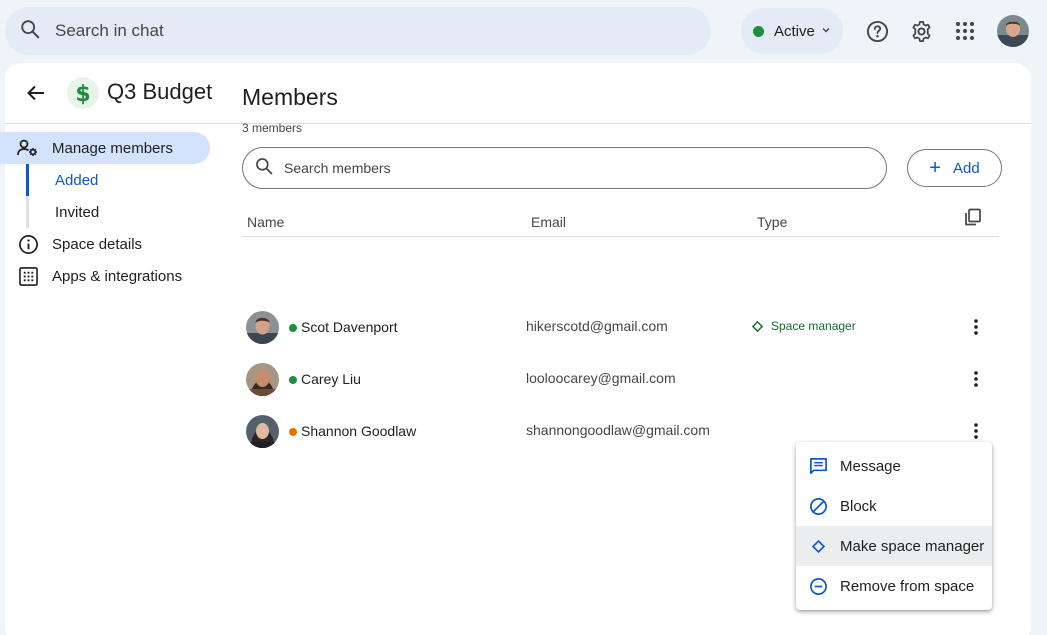 The height and width of the screenshot is (635, 1047). Describe the element at coordinates (907, 586) in the screenshot. I see `menu-item-label: Remove from space` at that location.